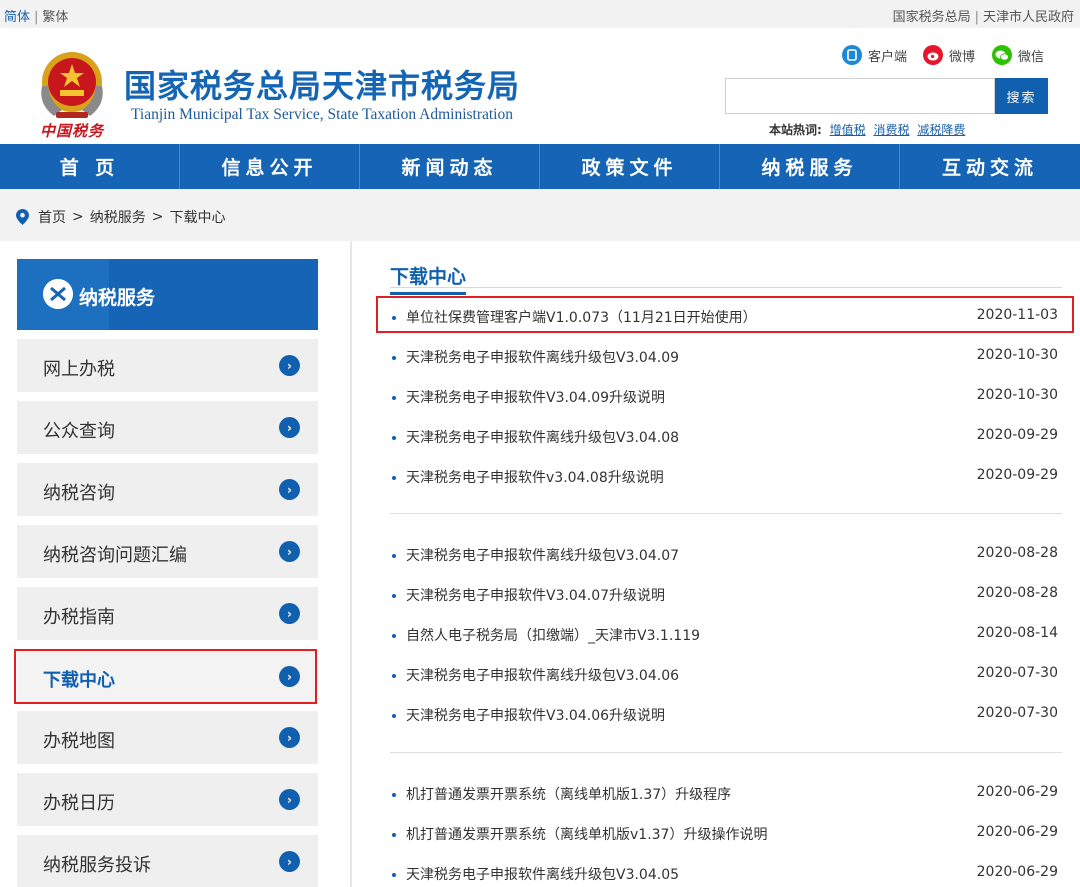  What do you see at coordinates (450, 166) in the screenshot?
I see `nav-news: 新闻动态` at bounding box center [450, 166].